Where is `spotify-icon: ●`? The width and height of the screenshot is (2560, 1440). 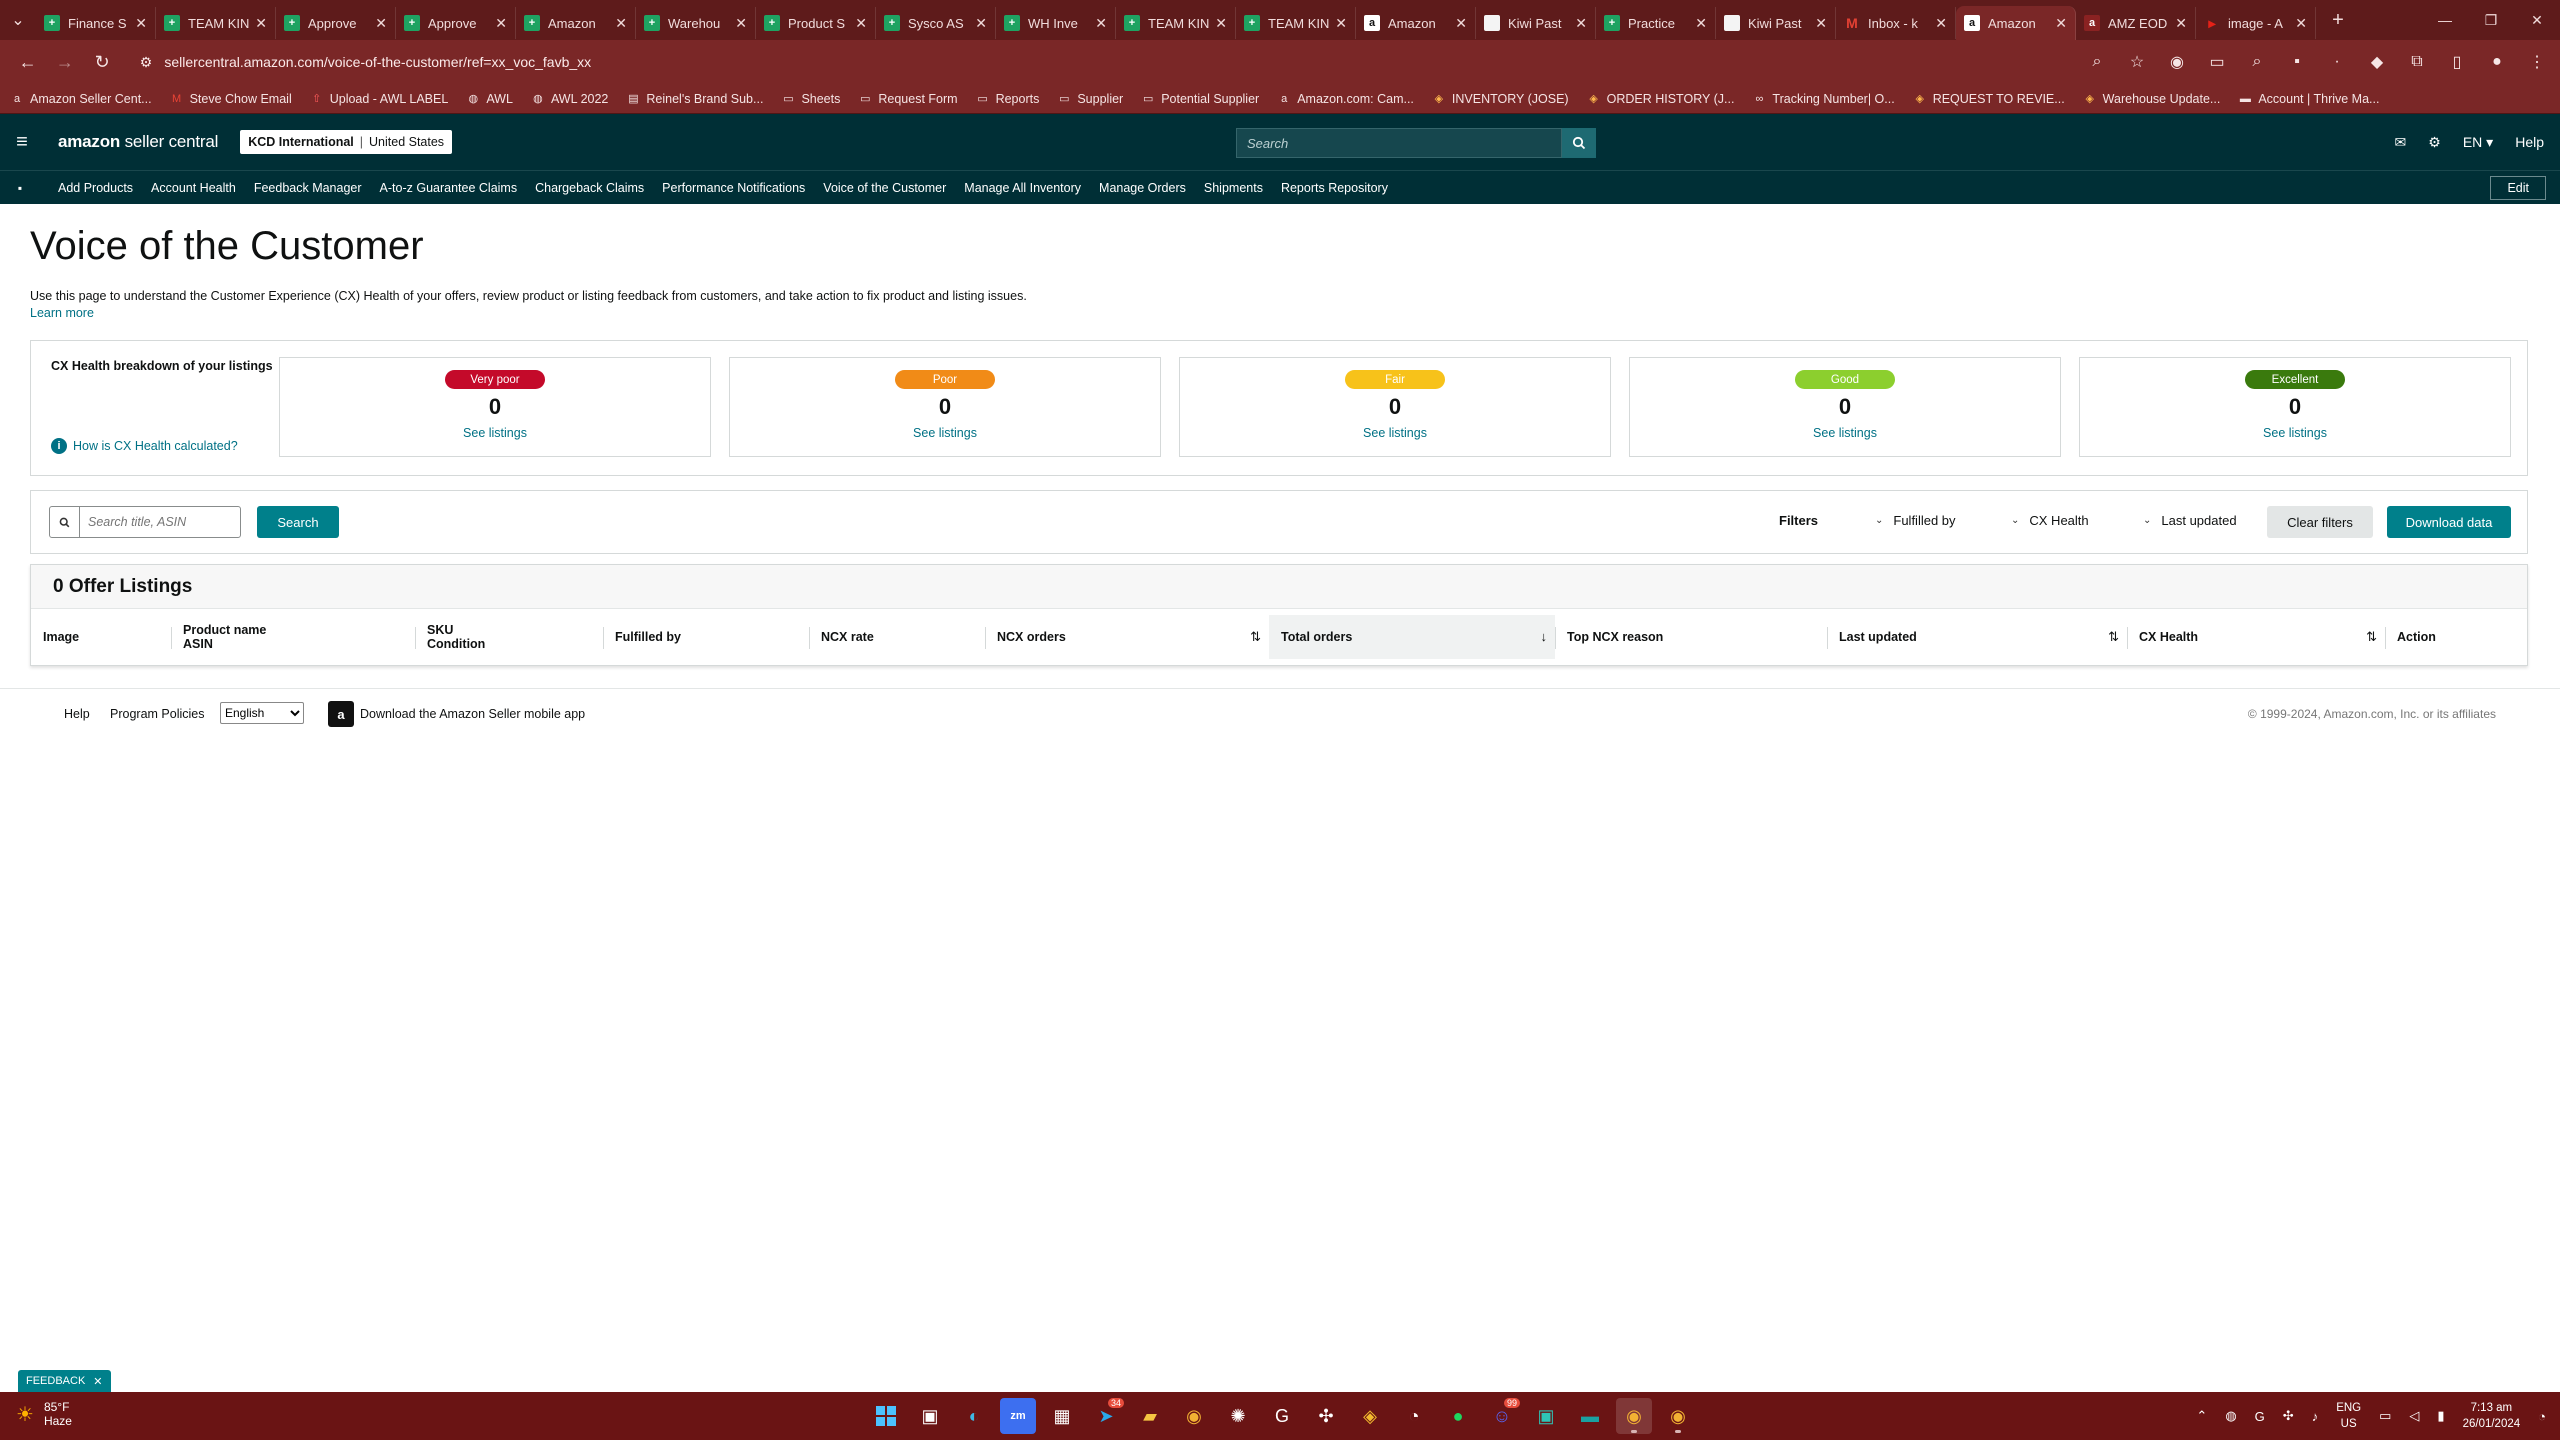
spotify-icon: ● is located at coordinates (1458, 1416).